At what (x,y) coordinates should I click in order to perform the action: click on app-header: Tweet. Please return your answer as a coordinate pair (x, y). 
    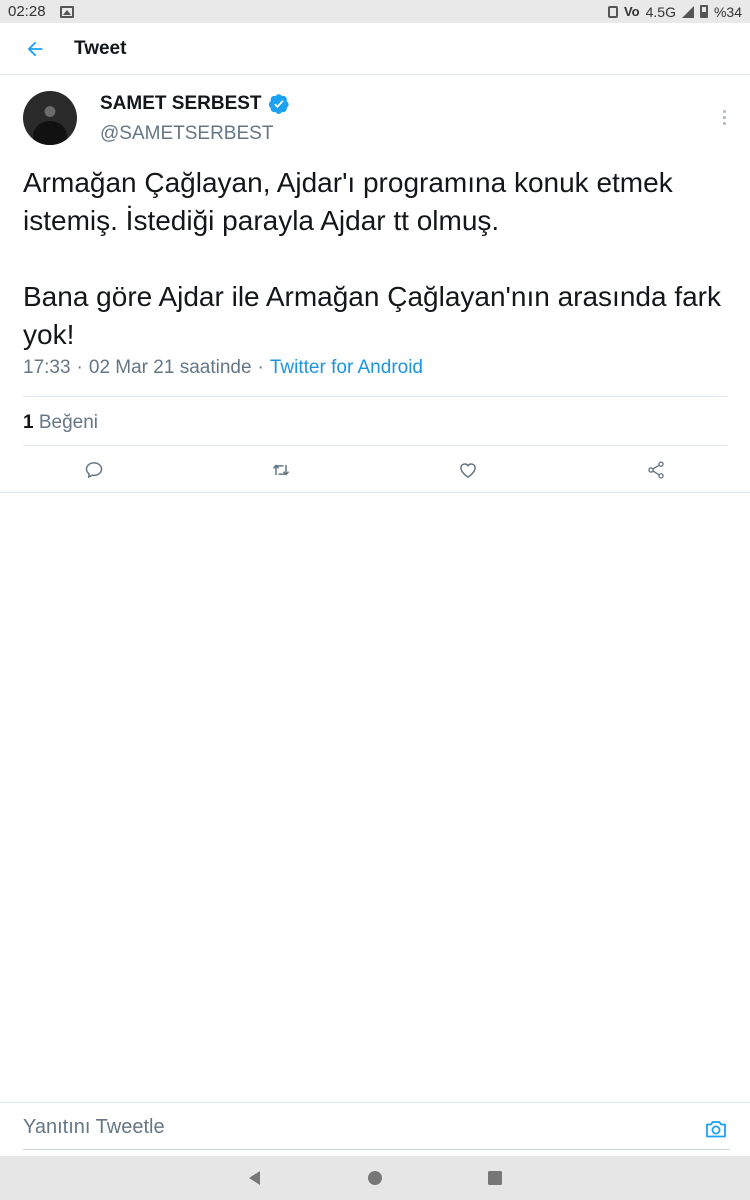
    Looking at the image, I should click on (375, 49).